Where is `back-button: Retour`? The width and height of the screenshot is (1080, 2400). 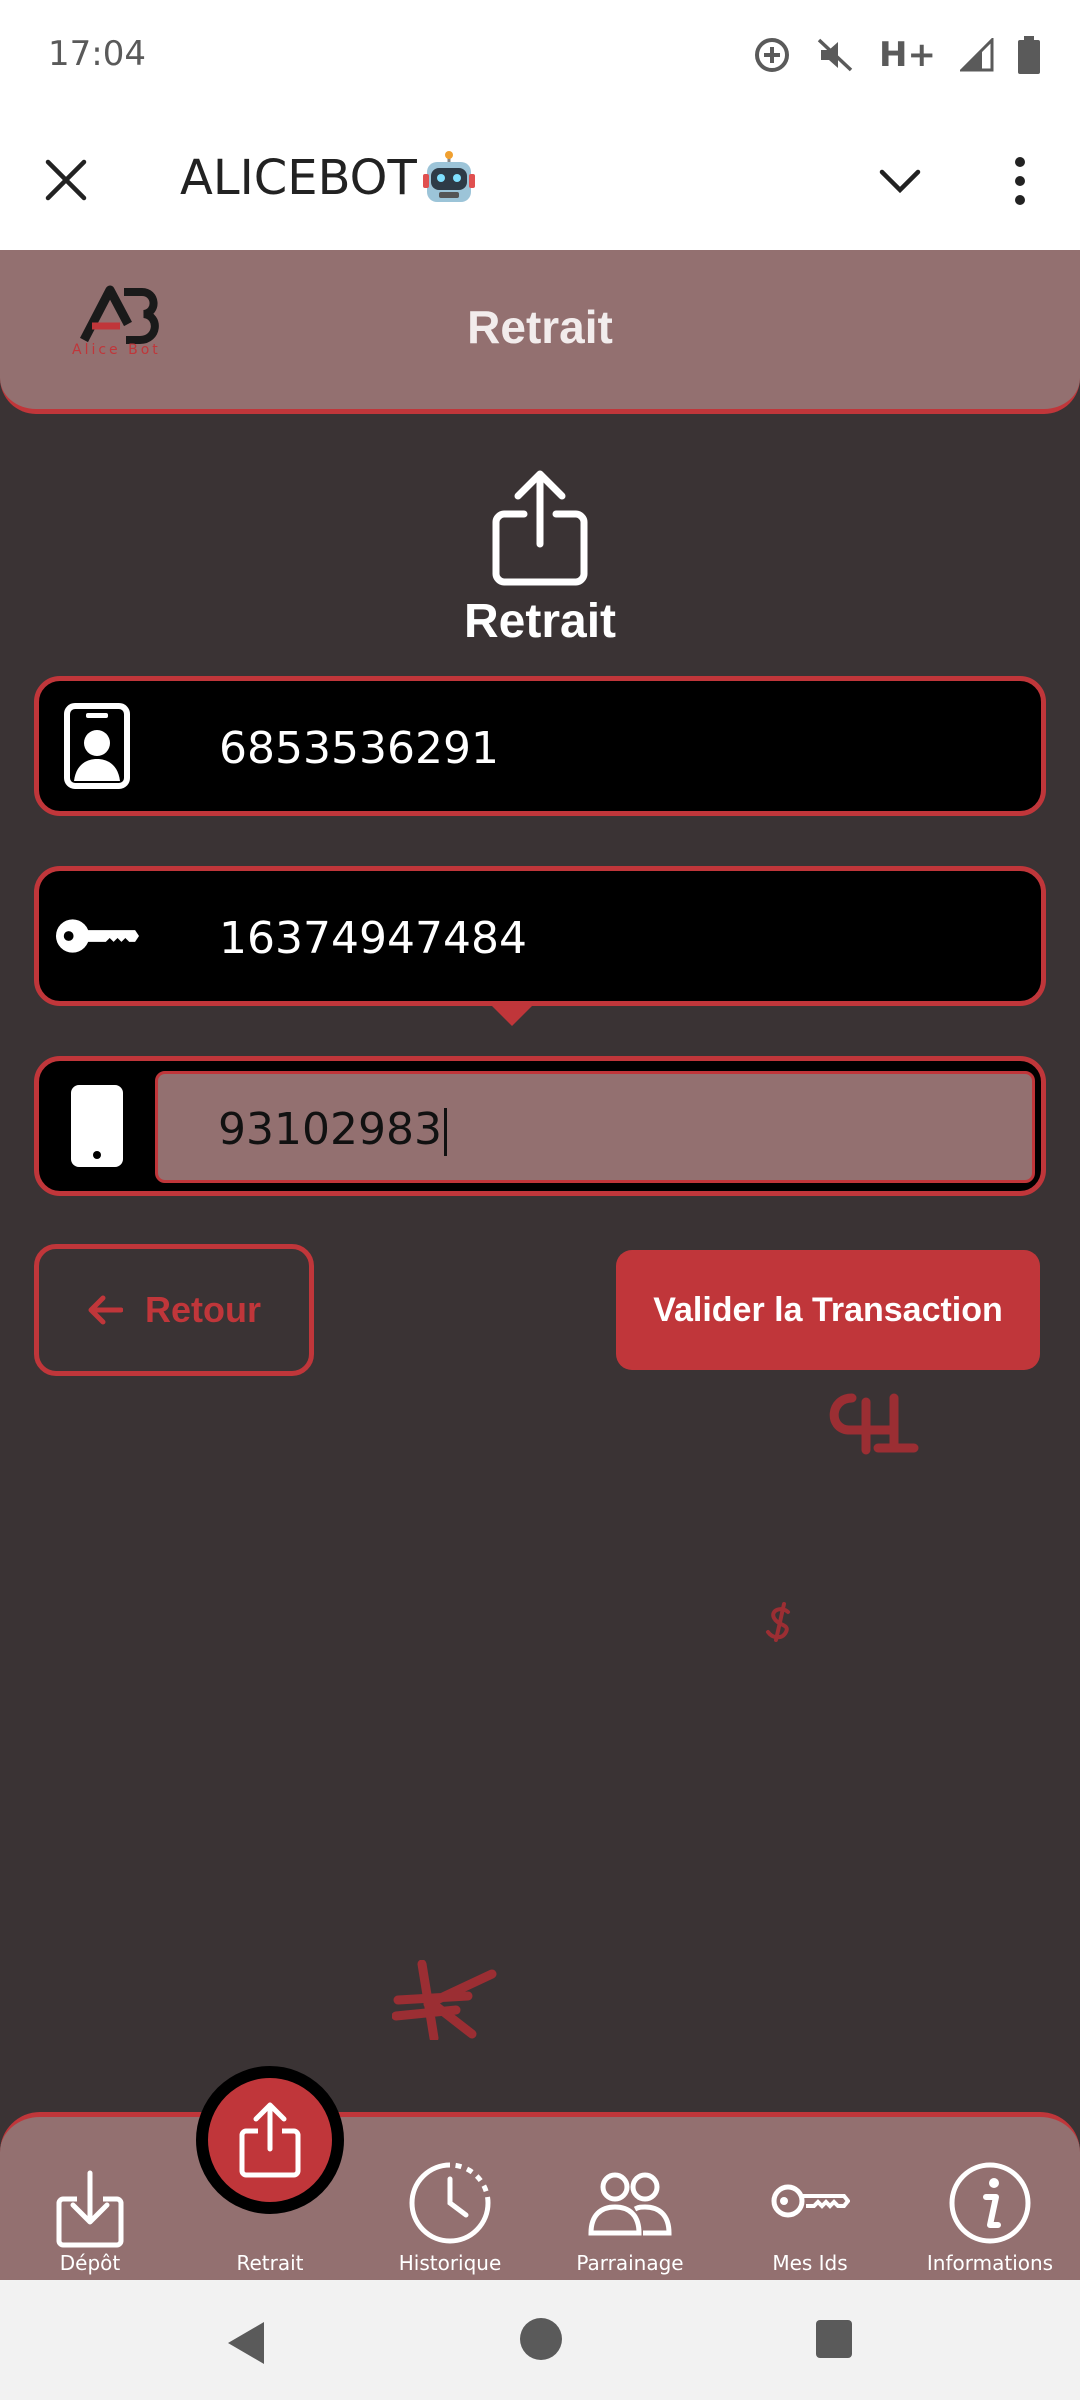 back-button: Retour is located at coordinates (174, 1310).